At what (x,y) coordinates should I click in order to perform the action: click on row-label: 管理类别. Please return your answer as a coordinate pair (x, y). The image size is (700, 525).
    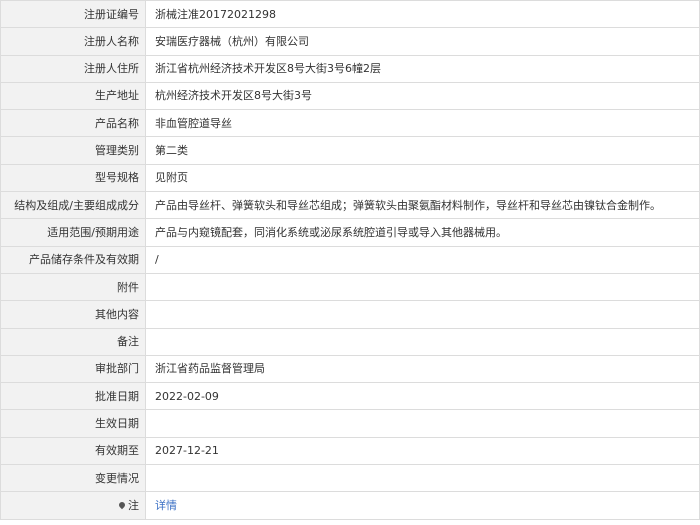
    Looking at the image, I should click on (73, 150).